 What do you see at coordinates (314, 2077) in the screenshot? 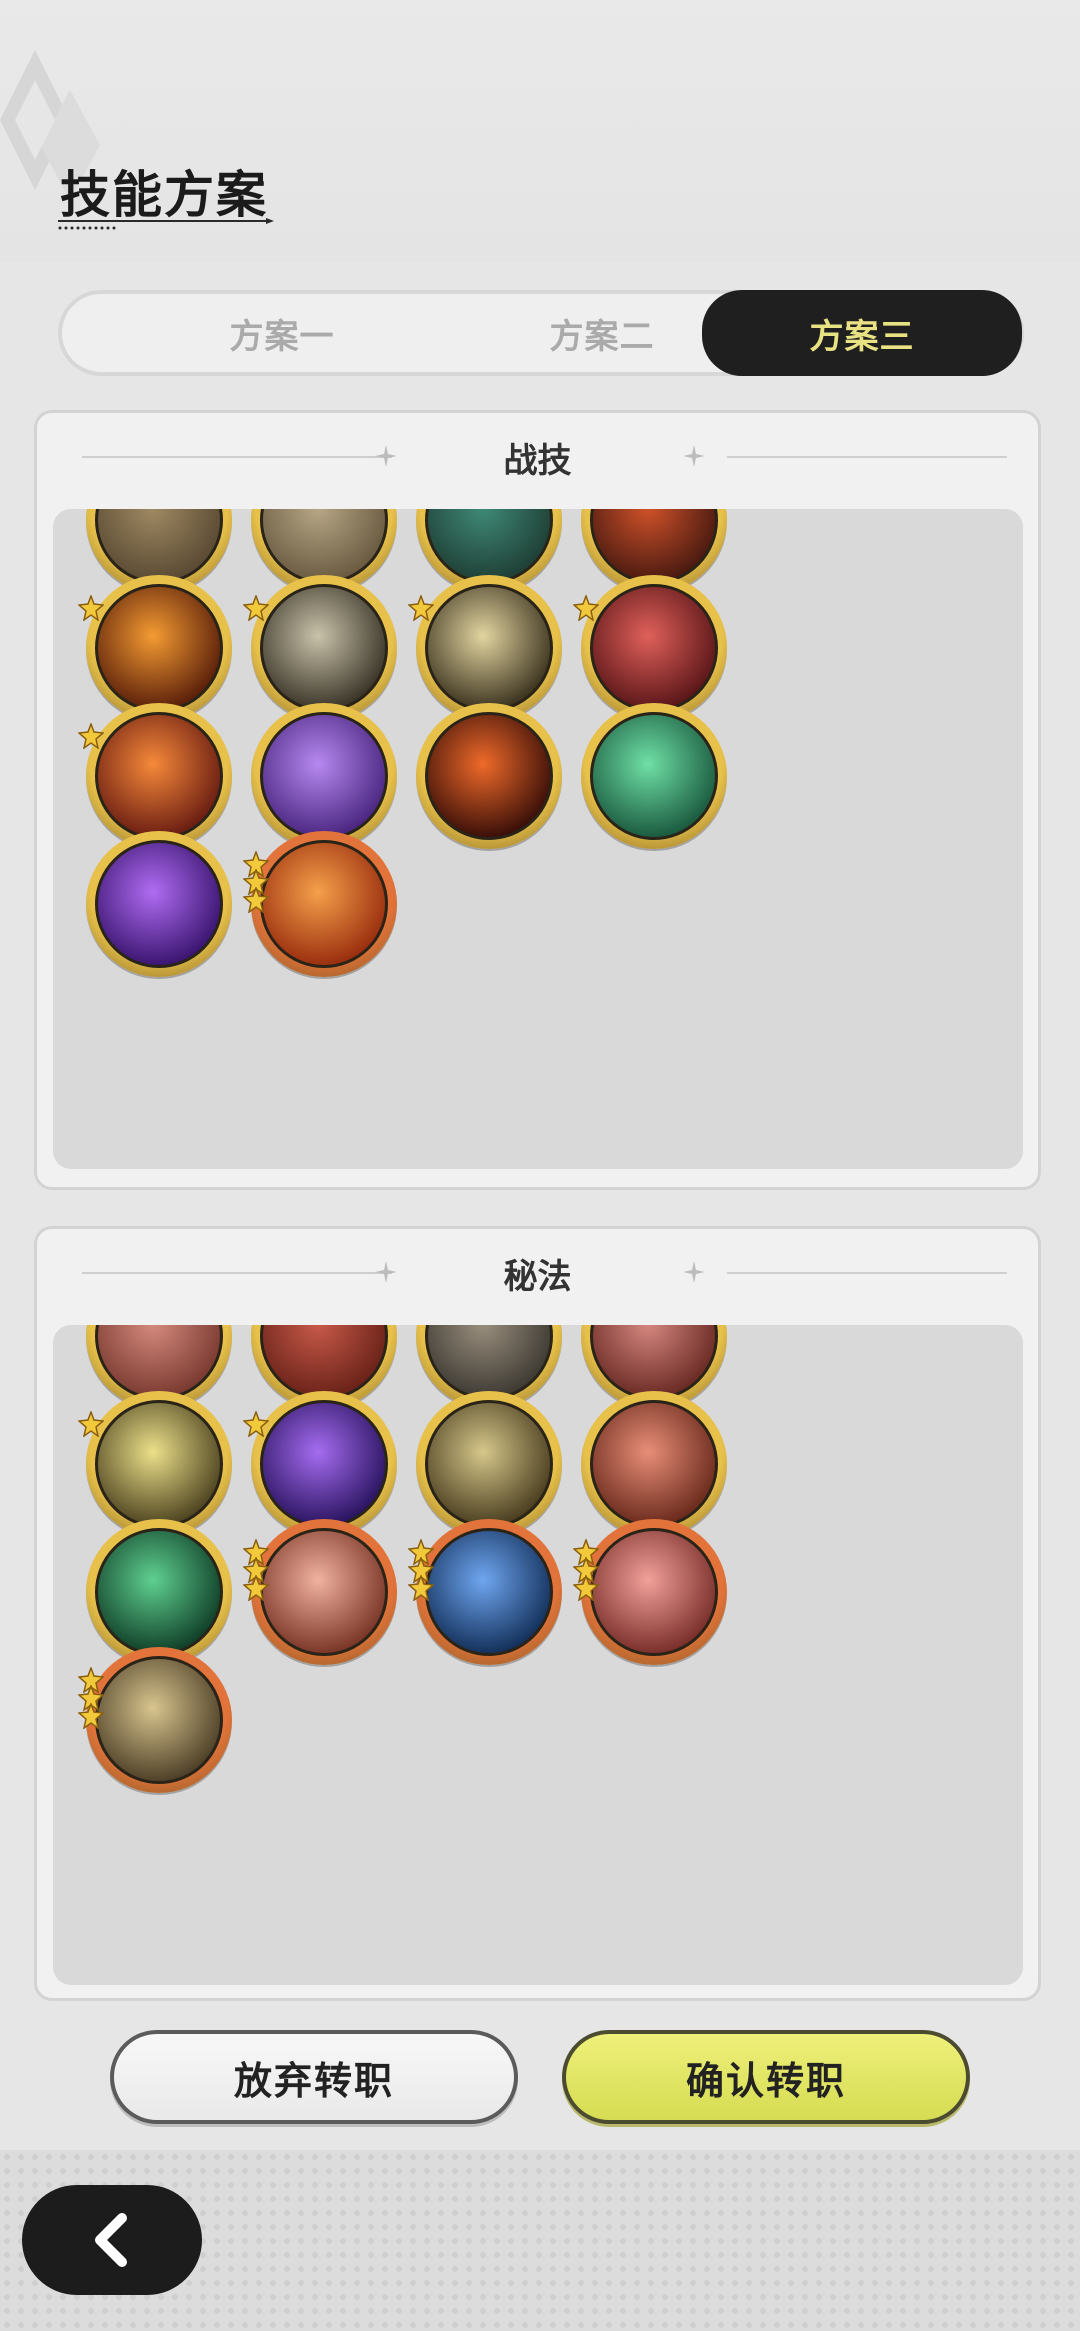
I see `abandon-class-change-button: 放弃转职` at bounding box center [314, 2077].